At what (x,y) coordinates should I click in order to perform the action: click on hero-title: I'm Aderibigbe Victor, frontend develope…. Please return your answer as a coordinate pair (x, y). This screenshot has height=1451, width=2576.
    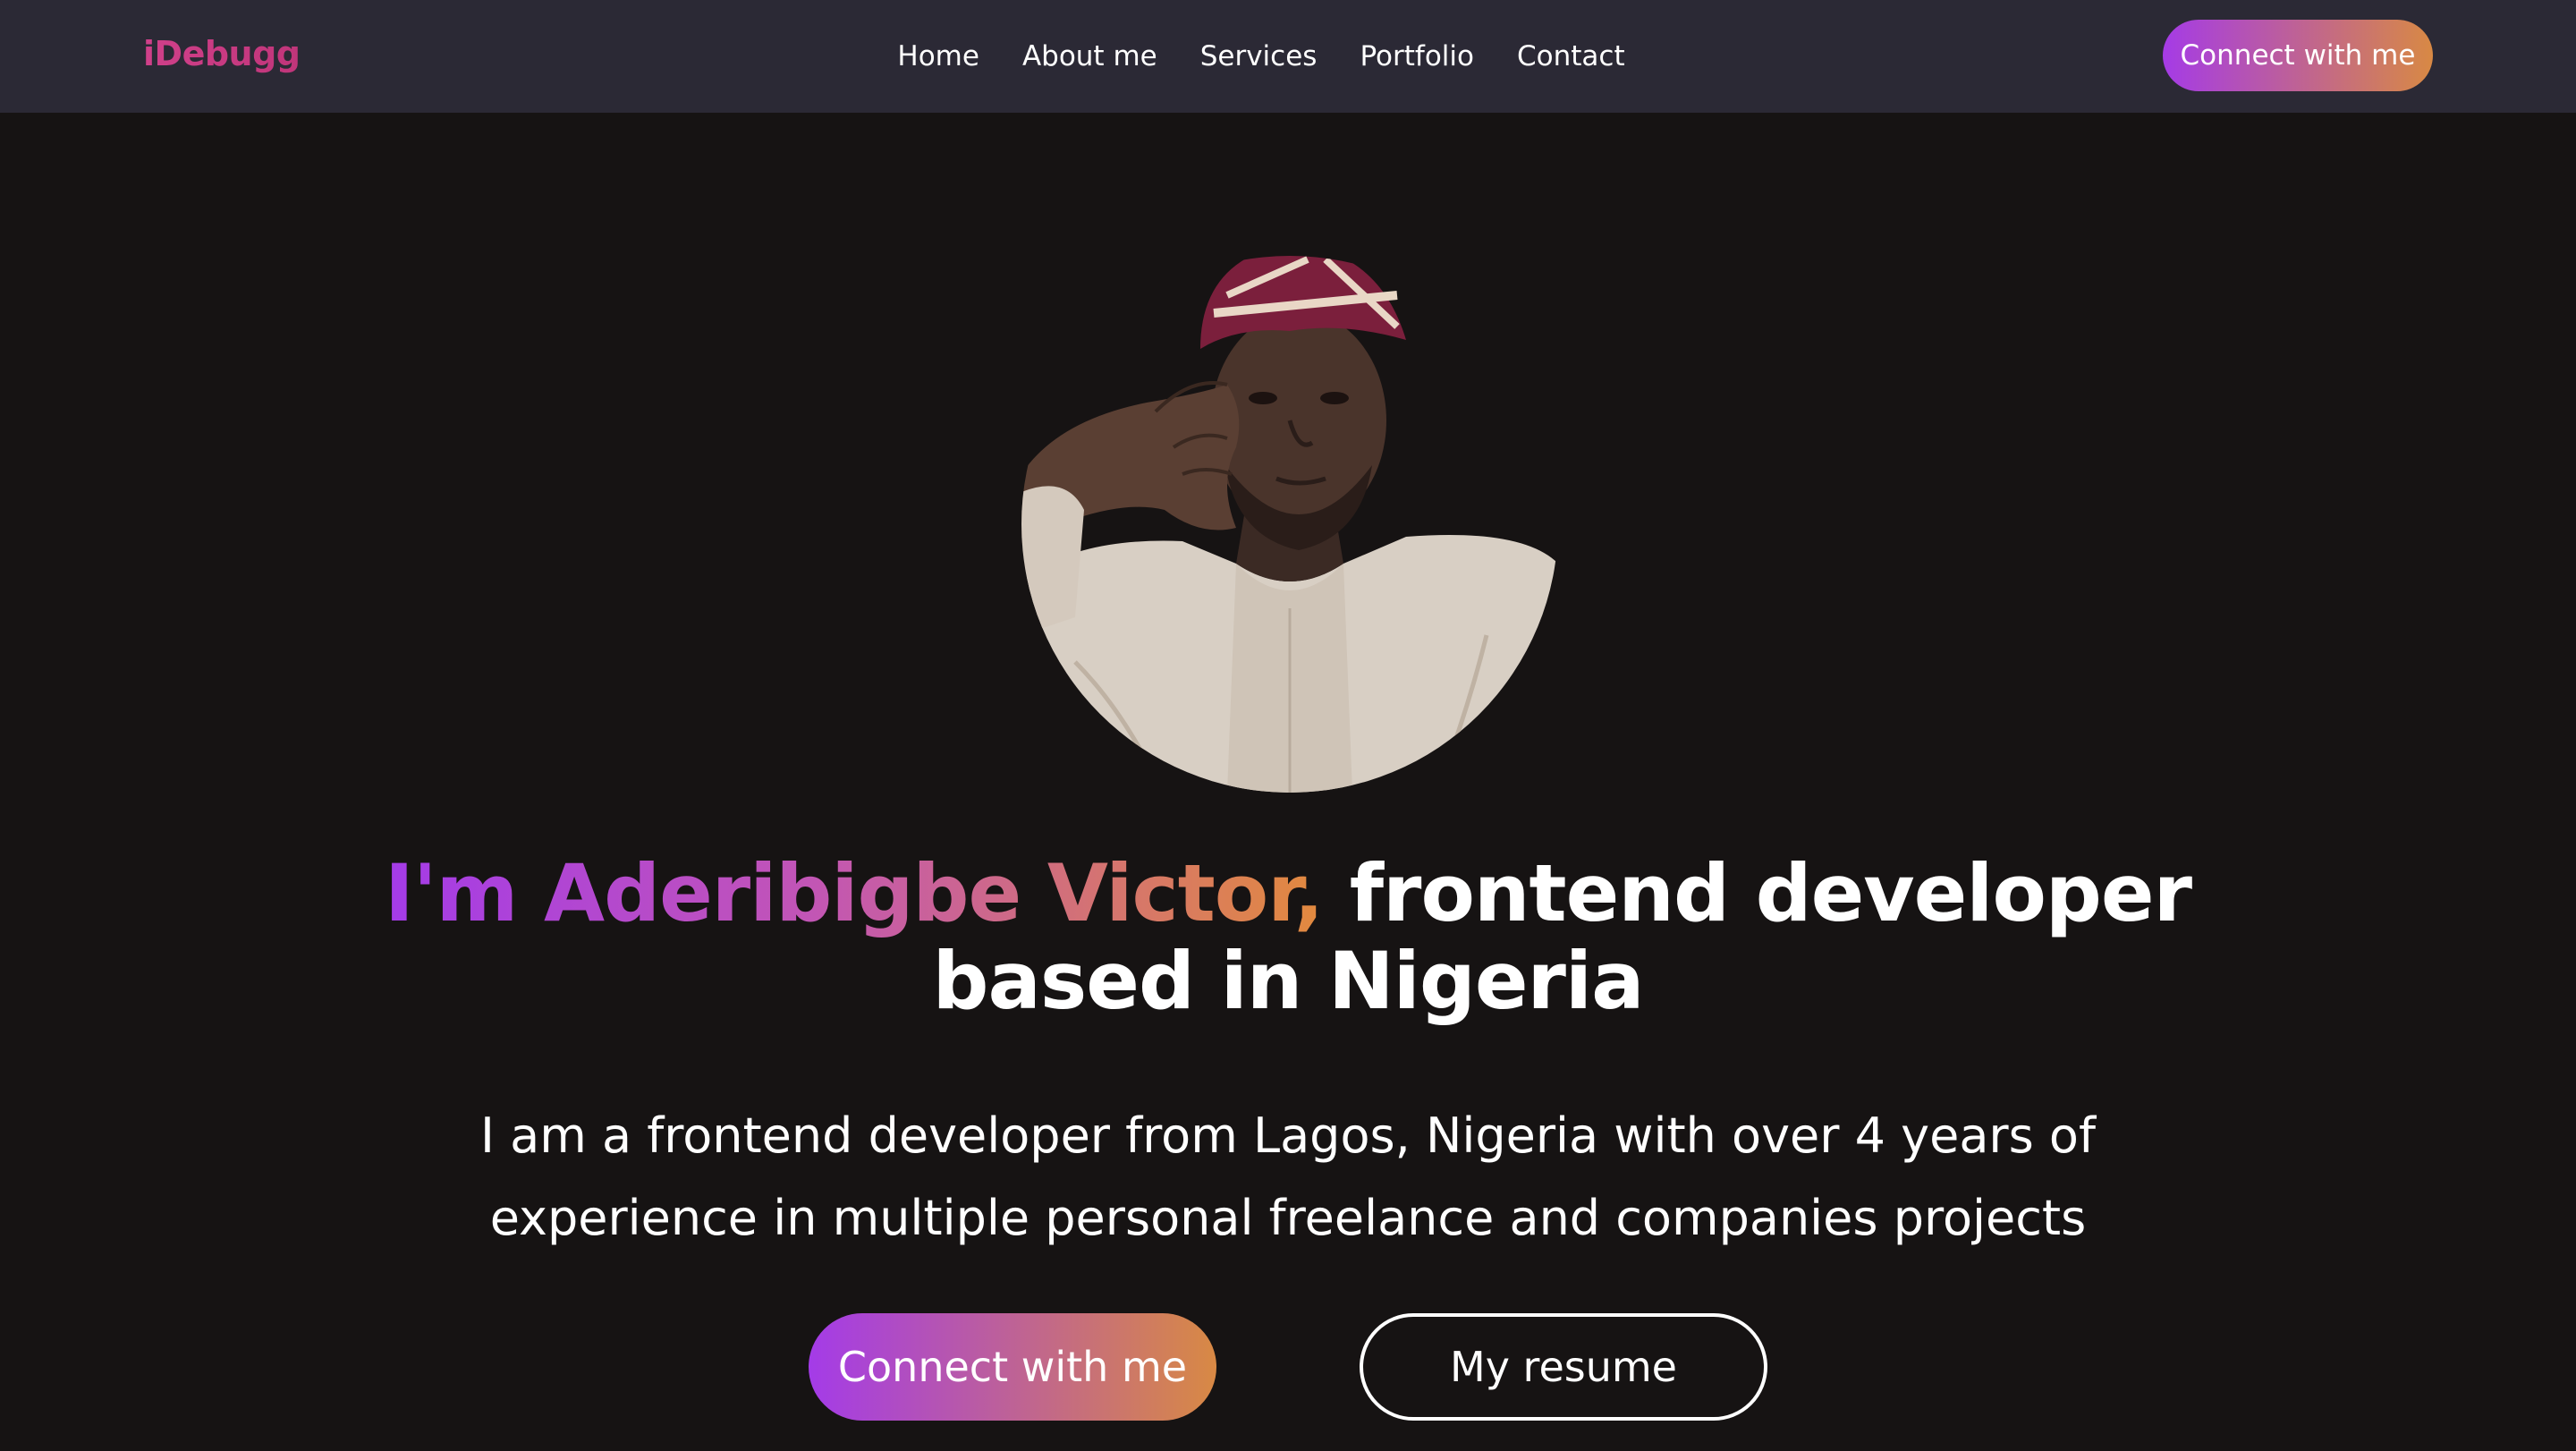
    Looking at the image, I should click on (1288, 937).